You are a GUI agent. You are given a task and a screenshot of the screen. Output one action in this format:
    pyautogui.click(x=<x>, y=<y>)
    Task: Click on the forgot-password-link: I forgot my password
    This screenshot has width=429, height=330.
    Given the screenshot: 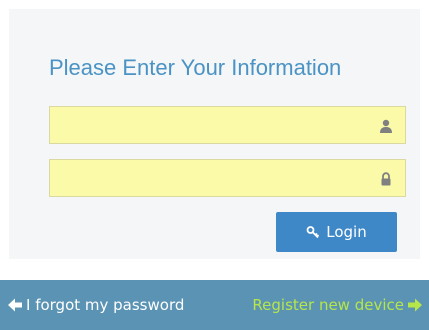 What is the action you would take?
    pyautogui.click(x=95, y=305)
    